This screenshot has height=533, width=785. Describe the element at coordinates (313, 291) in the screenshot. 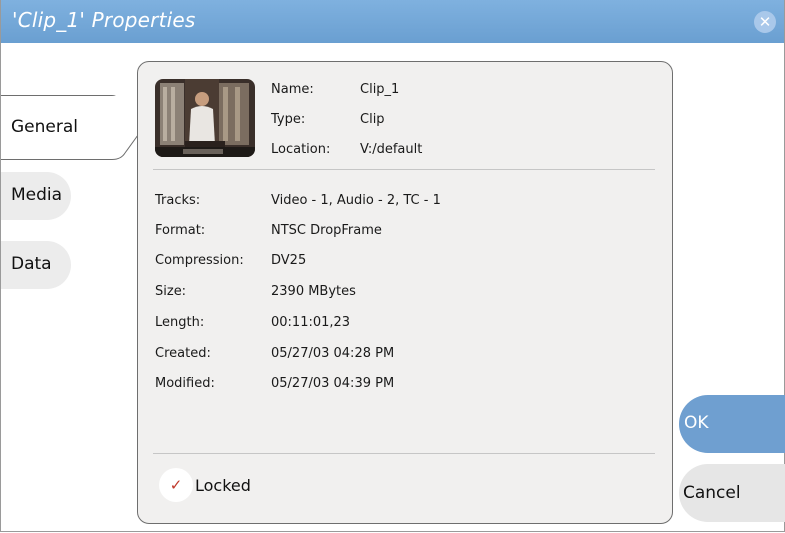

I see `size-value: 2390 MBytes` at that location.